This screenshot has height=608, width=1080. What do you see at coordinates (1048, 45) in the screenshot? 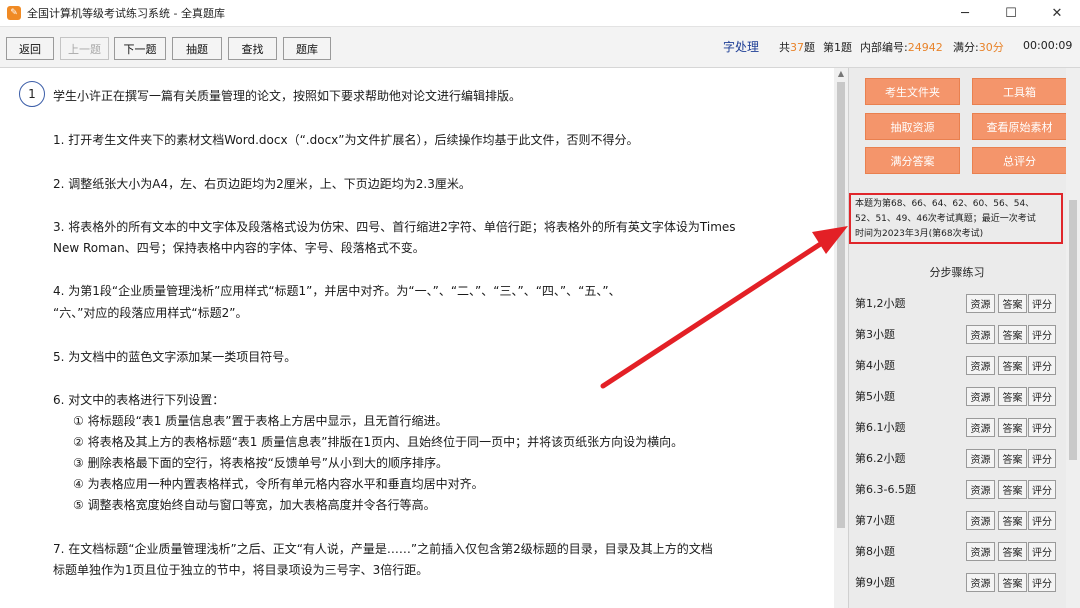
I see `timer: 00:00:09` at bounding box center [1048, 45].